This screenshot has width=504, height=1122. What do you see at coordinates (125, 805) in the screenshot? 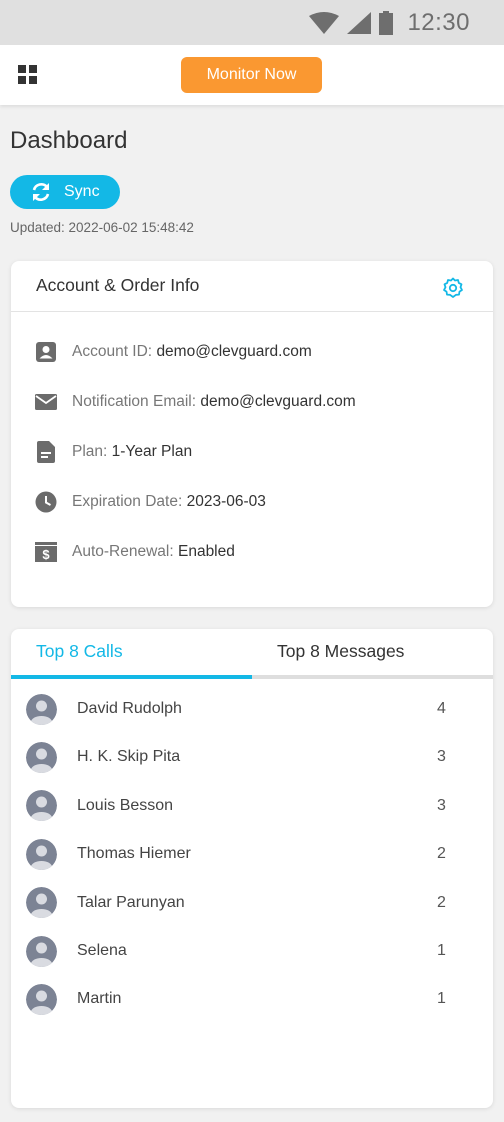
I see `contact-name: Louis Besson` at bounding box center [125, 805].